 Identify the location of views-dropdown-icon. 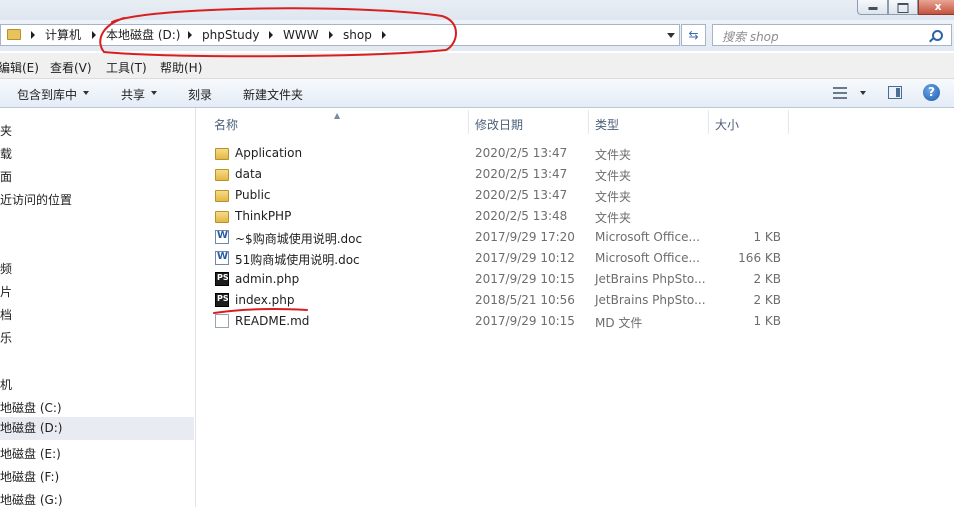
(863, 93).